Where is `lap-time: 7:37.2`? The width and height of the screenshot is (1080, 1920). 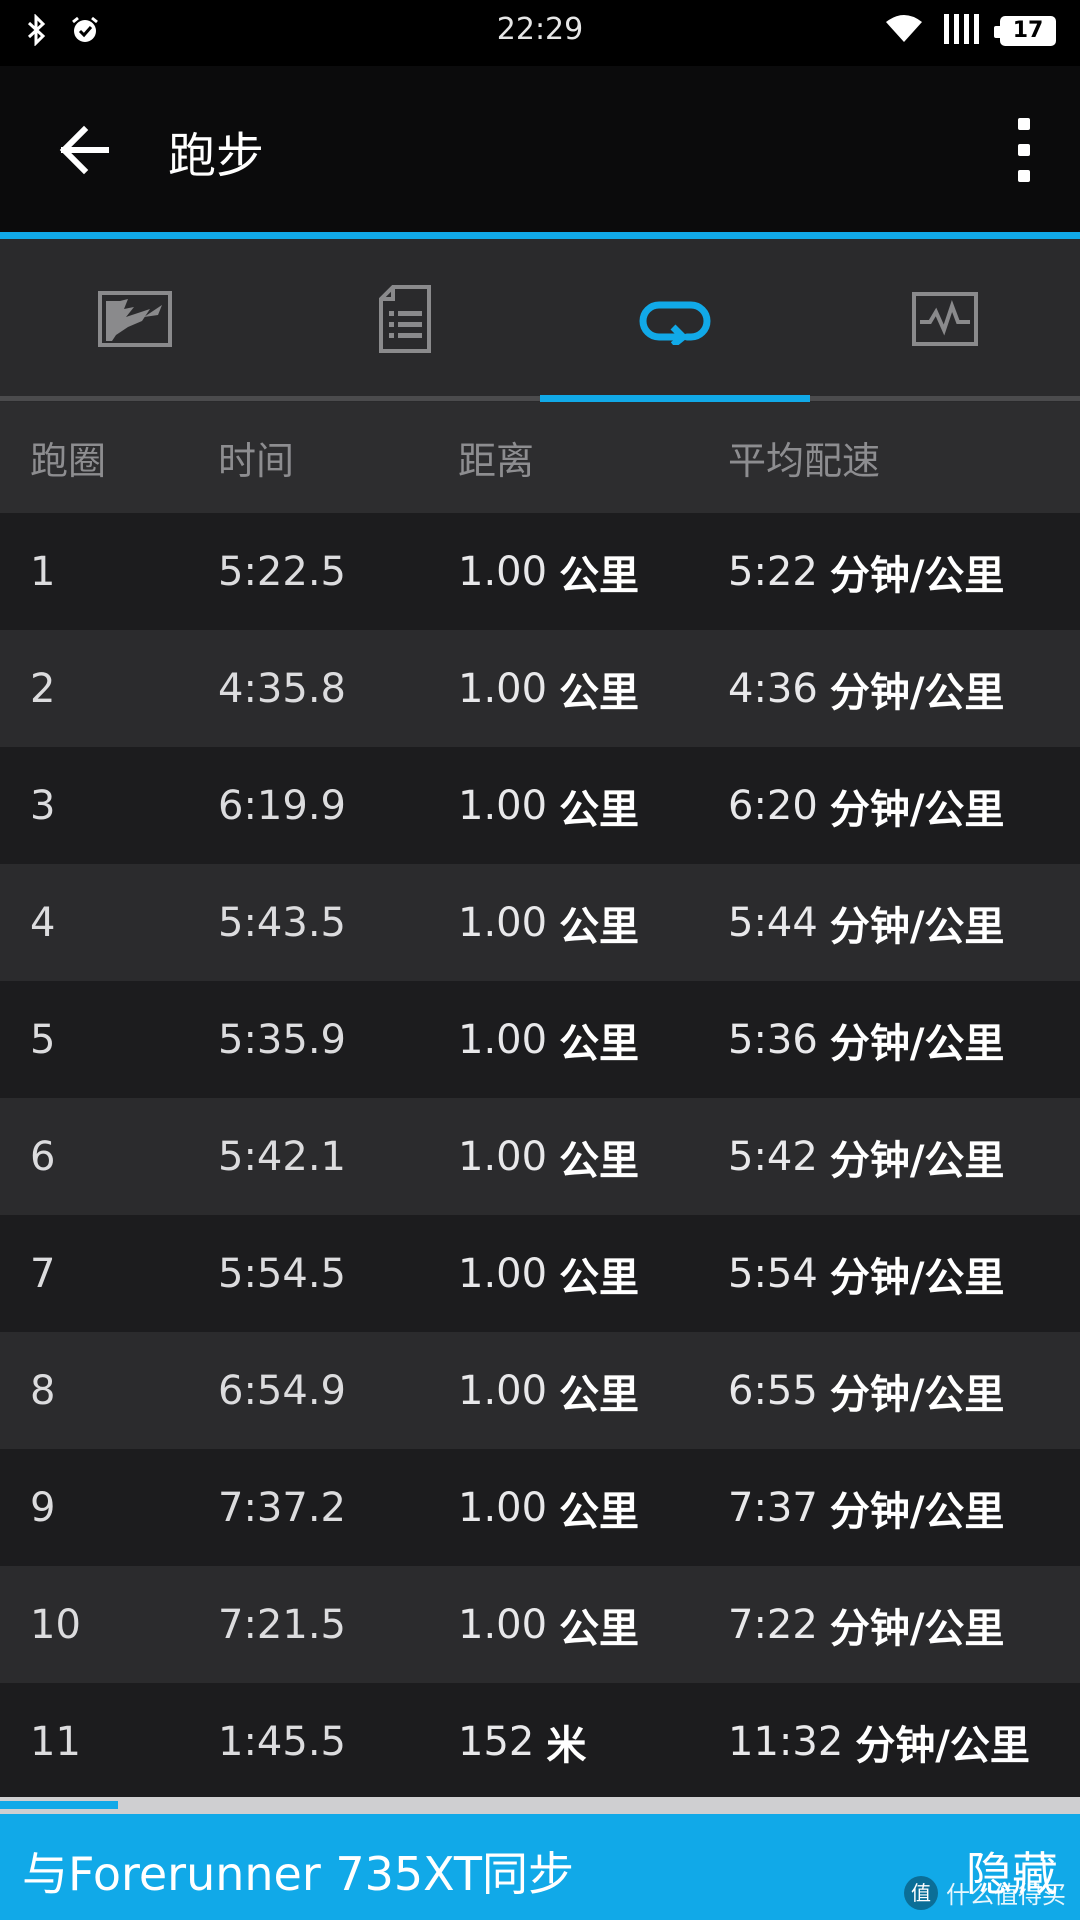
lap-time: 7:37.2 is located at coordinates (282, 1507).